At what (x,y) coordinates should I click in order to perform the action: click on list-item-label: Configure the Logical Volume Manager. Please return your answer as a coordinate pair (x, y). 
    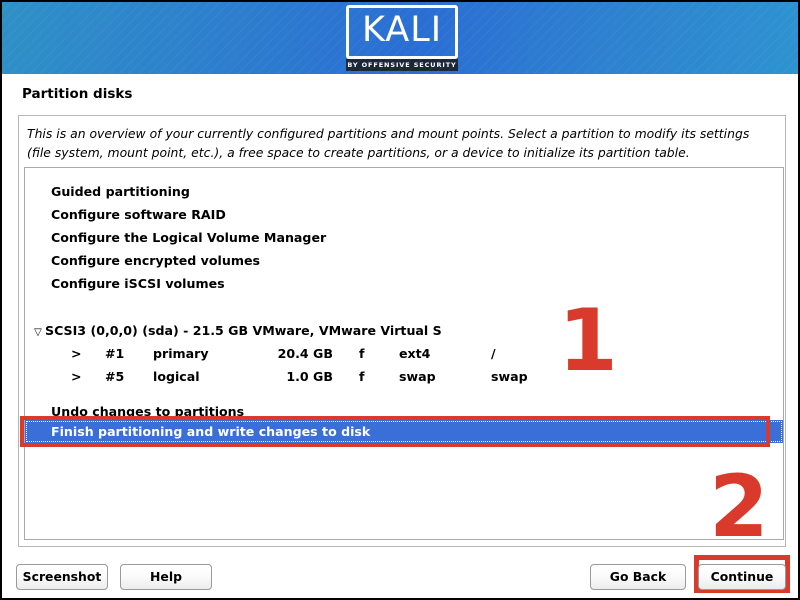
    Looking at the image, I should click on (189, 237).